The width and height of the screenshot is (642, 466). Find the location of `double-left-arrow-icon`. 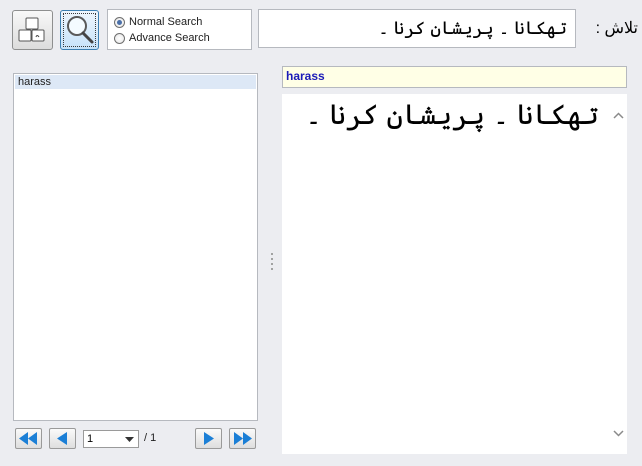

double-left-arrow-icon is located at coordinates (28, 438).